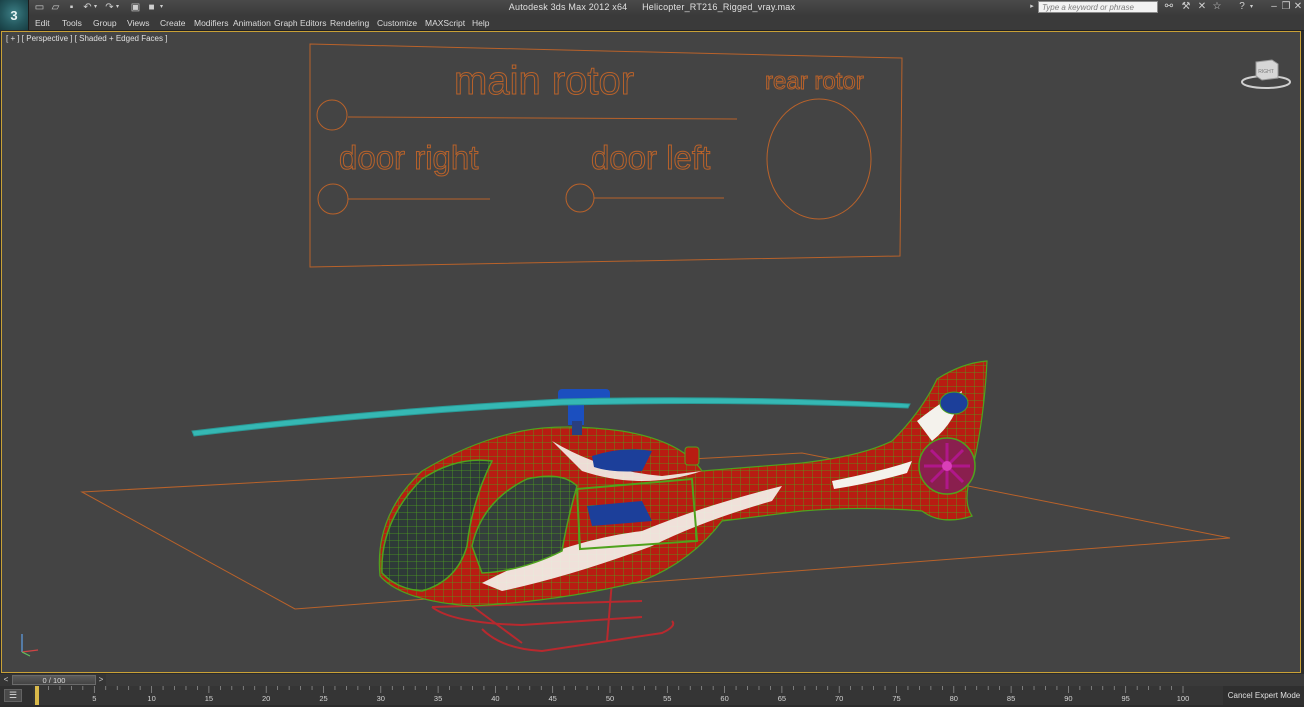  I want to click on axis-tripod-icon, so click(30, 645).